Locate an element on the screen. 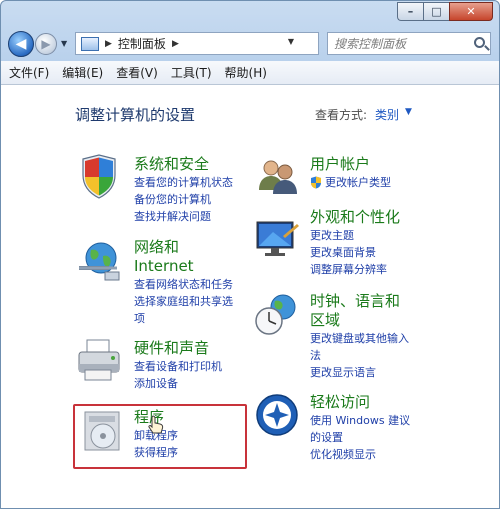  back-arrow-icon: ◀ is located at coordinates (21, 44).